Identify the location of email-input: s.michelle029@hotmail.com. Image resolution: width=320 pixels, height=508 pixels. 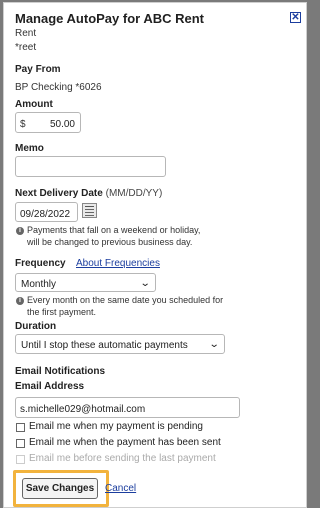
(127, 407).